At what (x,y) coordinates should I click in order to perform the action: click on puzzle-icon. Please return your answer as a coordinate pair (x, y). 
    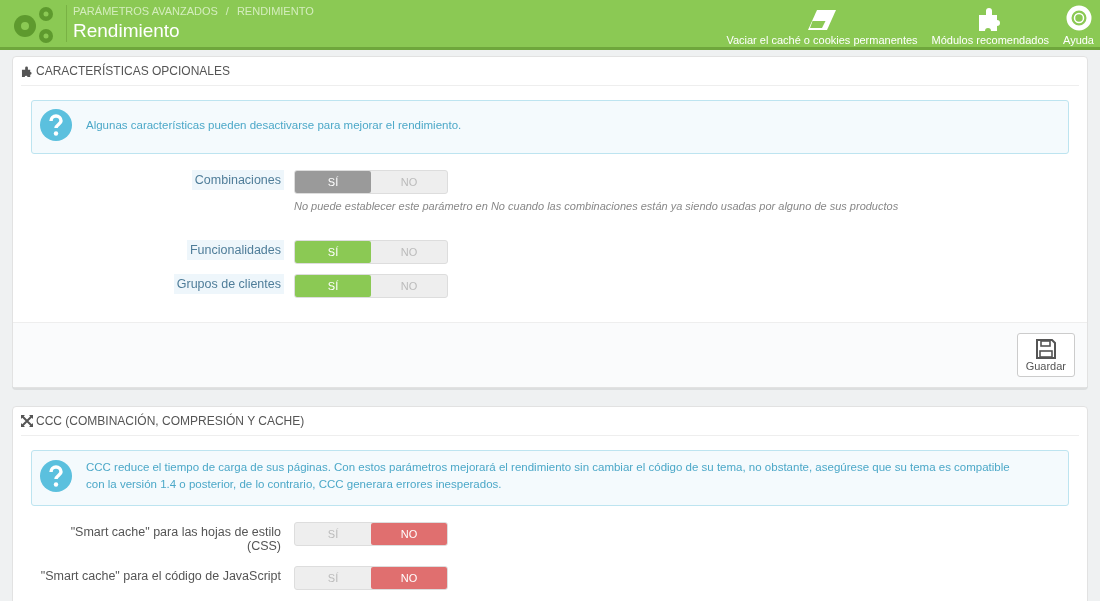
    Looking at the image, I should click on (27, 71).